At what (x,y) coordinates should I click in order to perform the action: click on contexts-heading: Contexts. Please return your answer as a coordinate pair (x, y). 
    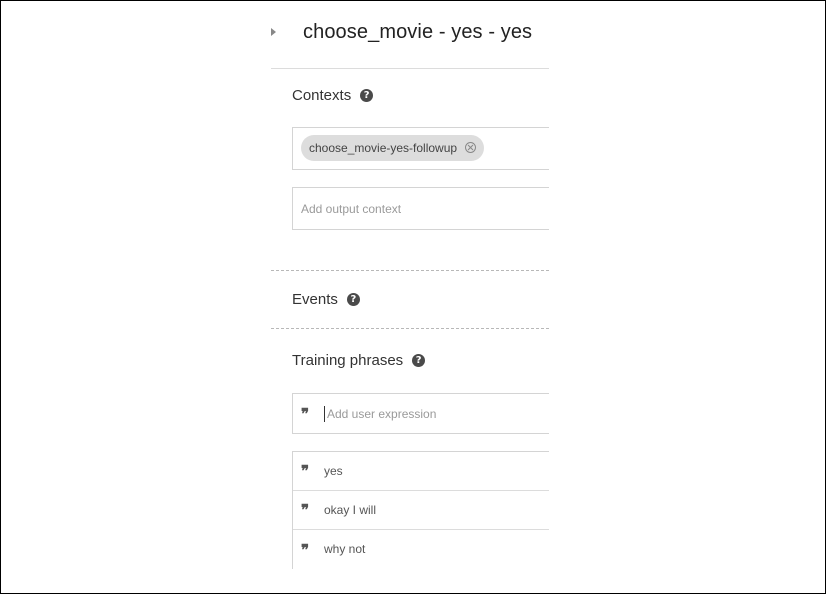
    Looking at the image, I should click on (322, 95).